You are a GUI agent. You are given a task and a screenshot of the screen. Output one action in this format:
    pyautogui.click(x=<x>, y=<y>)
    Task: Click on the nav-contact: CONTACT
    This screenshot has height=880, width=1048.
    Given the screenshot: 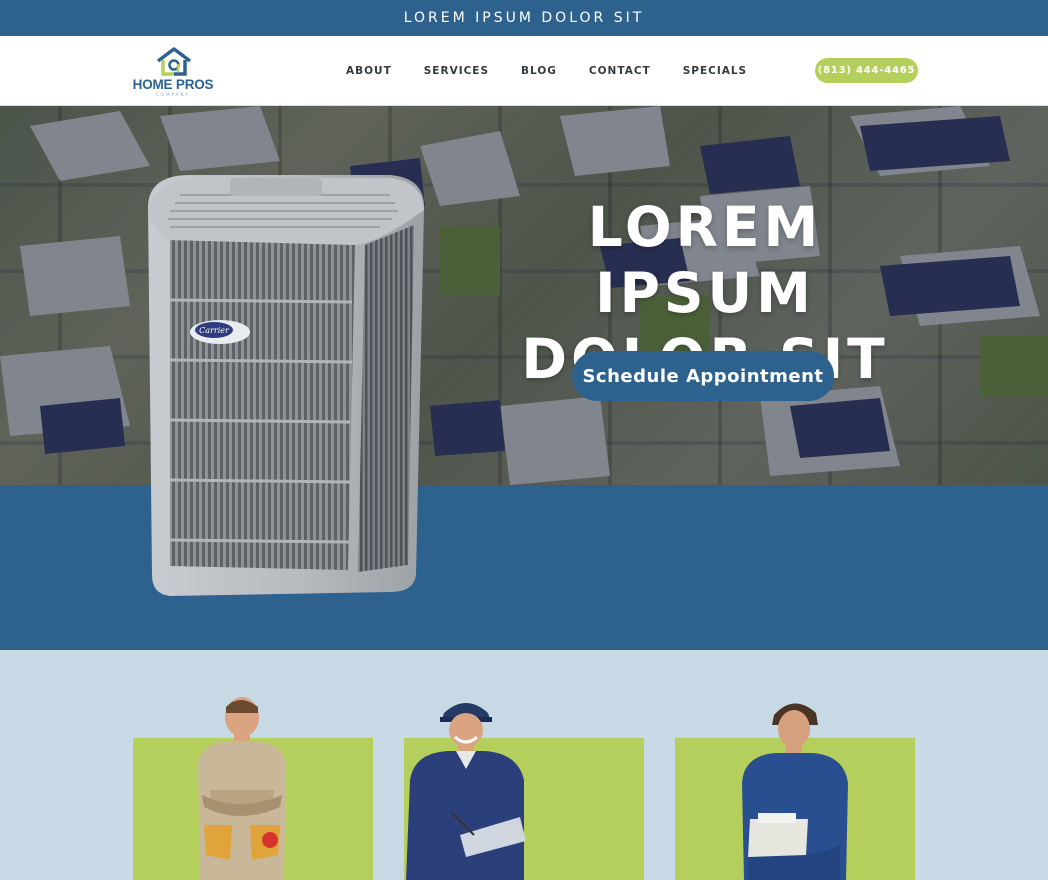 What is the action you would take?
    pyautogui.click(x=620, y=71)
    